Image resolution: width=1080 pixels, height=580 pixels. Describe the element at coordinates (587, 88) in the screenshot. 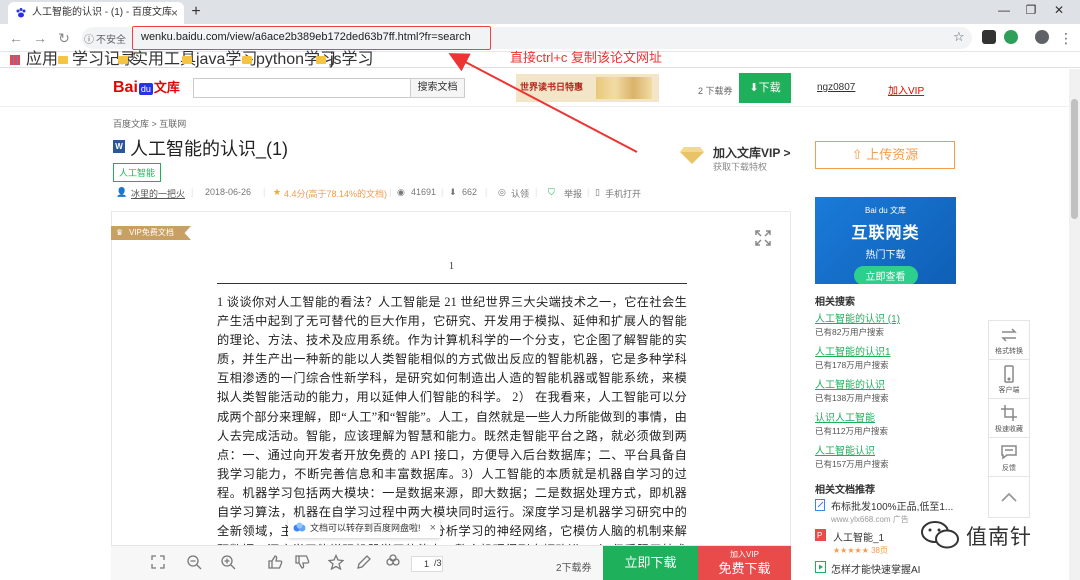

I see `header-ad-banner: 世界读书日特惠` at that location.